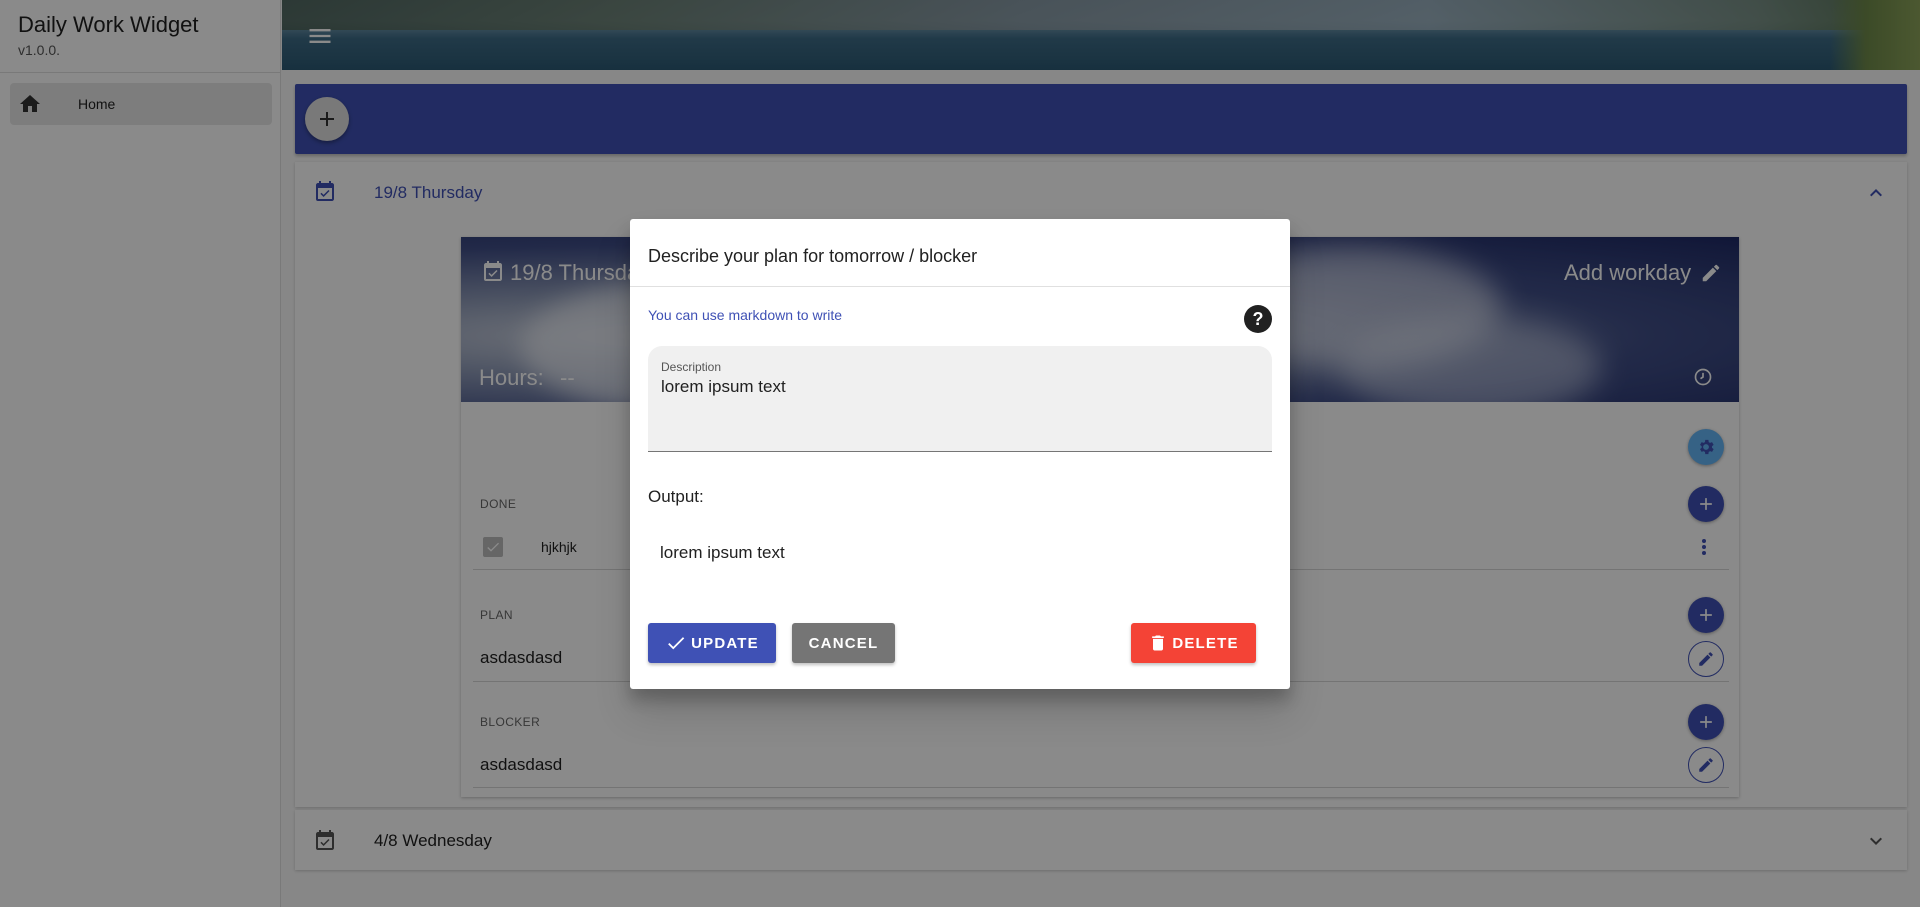 Image resolution: width=1920 pixels, height=907 pixels. What do you see at coordinates (722, 552) in the screenshot?
I see `output-preview: lorem ipsum text` at bounding box center [722, 552].